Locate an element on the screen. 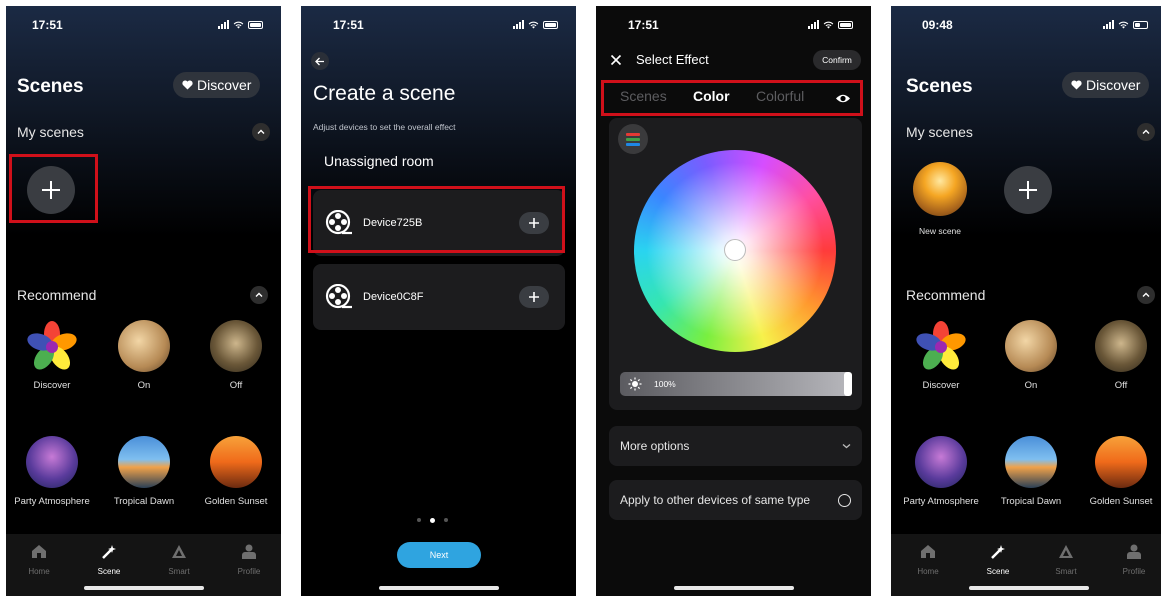 Image resolution: width=1161 pixels, height=601 pixels. add-scene-button is located at coordinates (1028, 190).